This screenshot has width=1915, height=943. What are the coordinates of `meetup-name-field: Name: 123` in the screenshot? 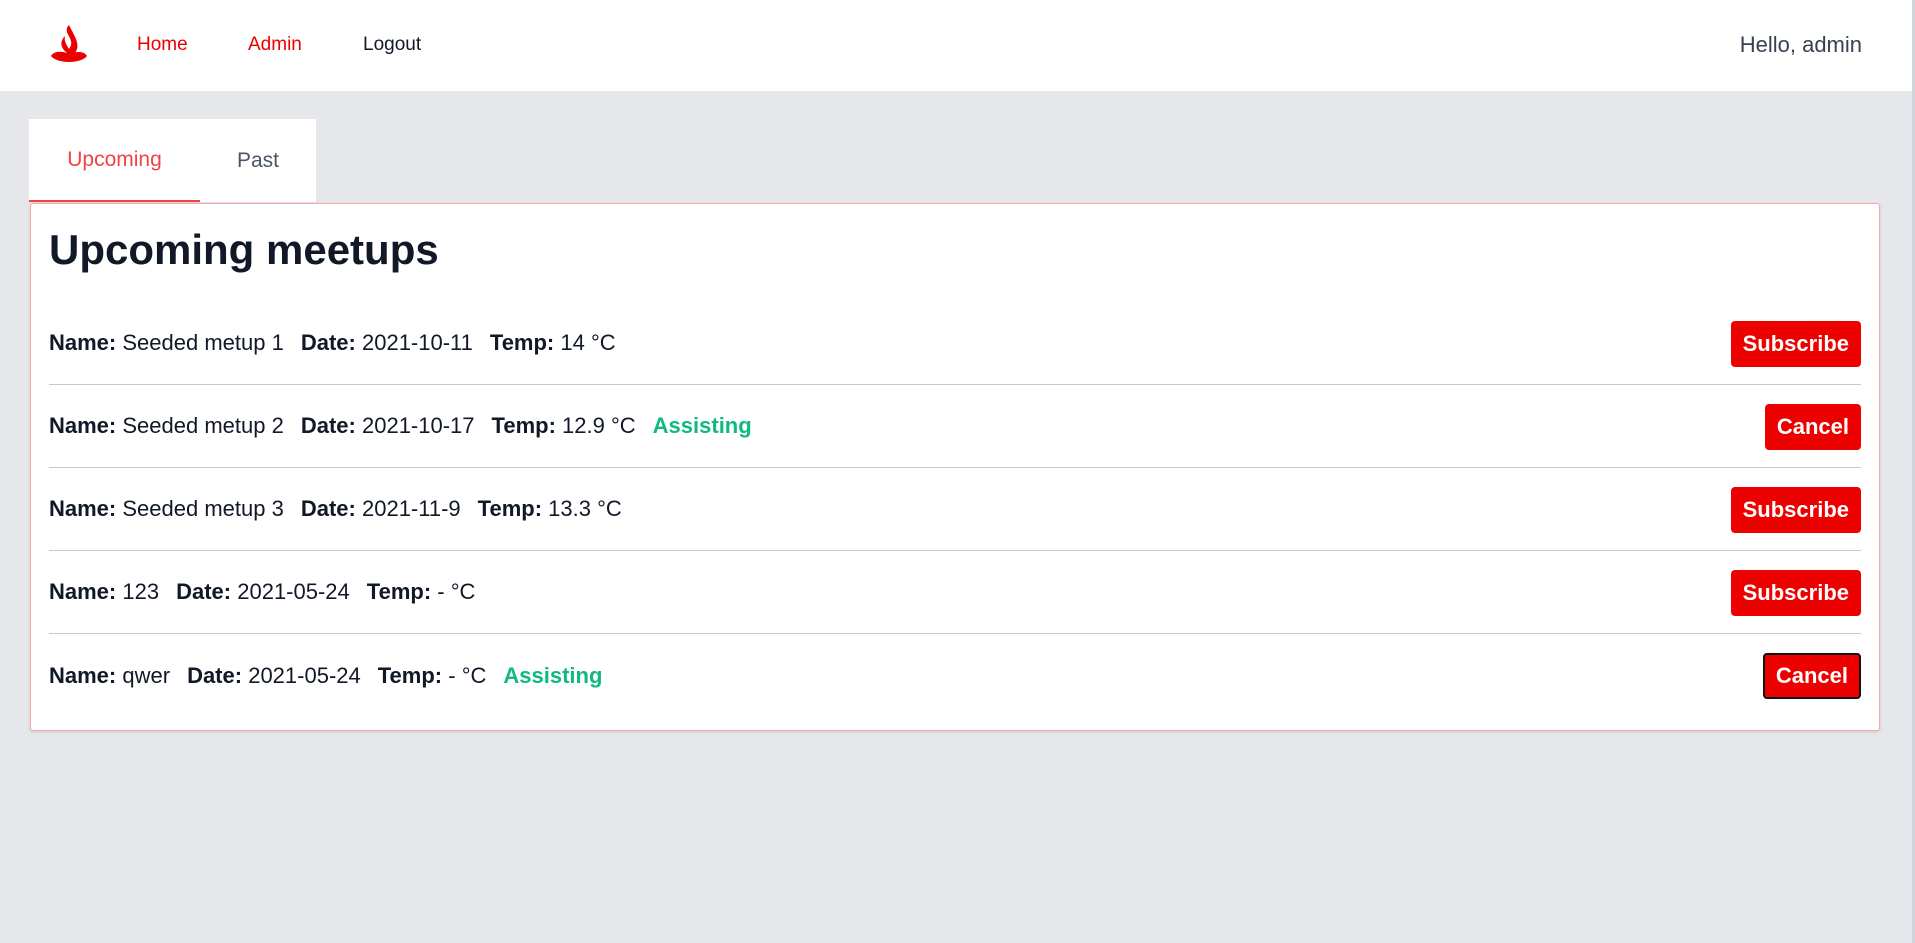 It's located at (104, 592).